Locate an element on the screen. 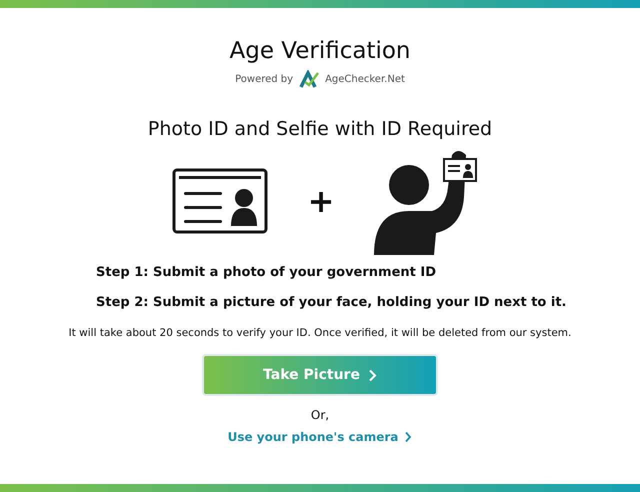  step-text: Step 2: Submit a picture of your face, holding your ID next to it. is located at coordinates (331, 303).